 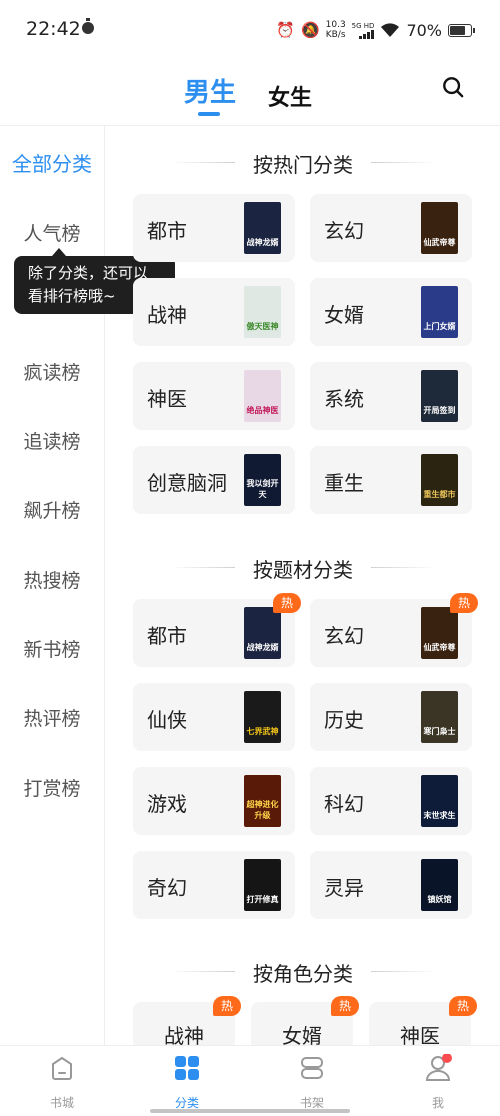 What do you see at coordinates (438, 1082) in the screenshot?
I see `nav-profile: 我` at bounding box center [438, 1082].